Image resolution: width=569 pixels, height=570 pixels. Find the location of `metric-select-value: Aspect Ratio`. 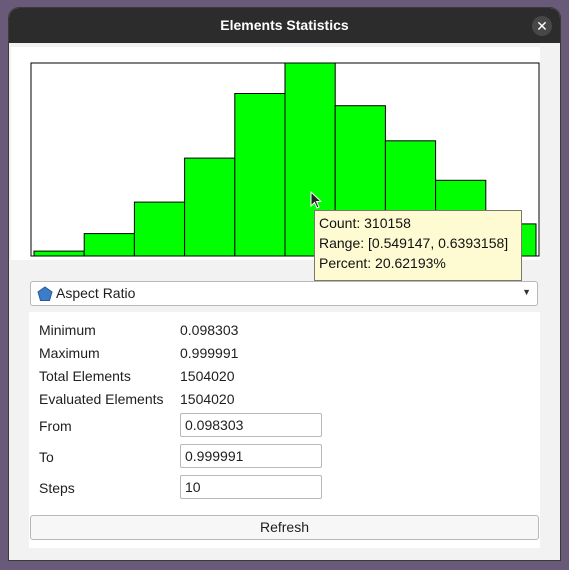

metric-select-value: Aspect Ratio is located at coordinates (96, 293).